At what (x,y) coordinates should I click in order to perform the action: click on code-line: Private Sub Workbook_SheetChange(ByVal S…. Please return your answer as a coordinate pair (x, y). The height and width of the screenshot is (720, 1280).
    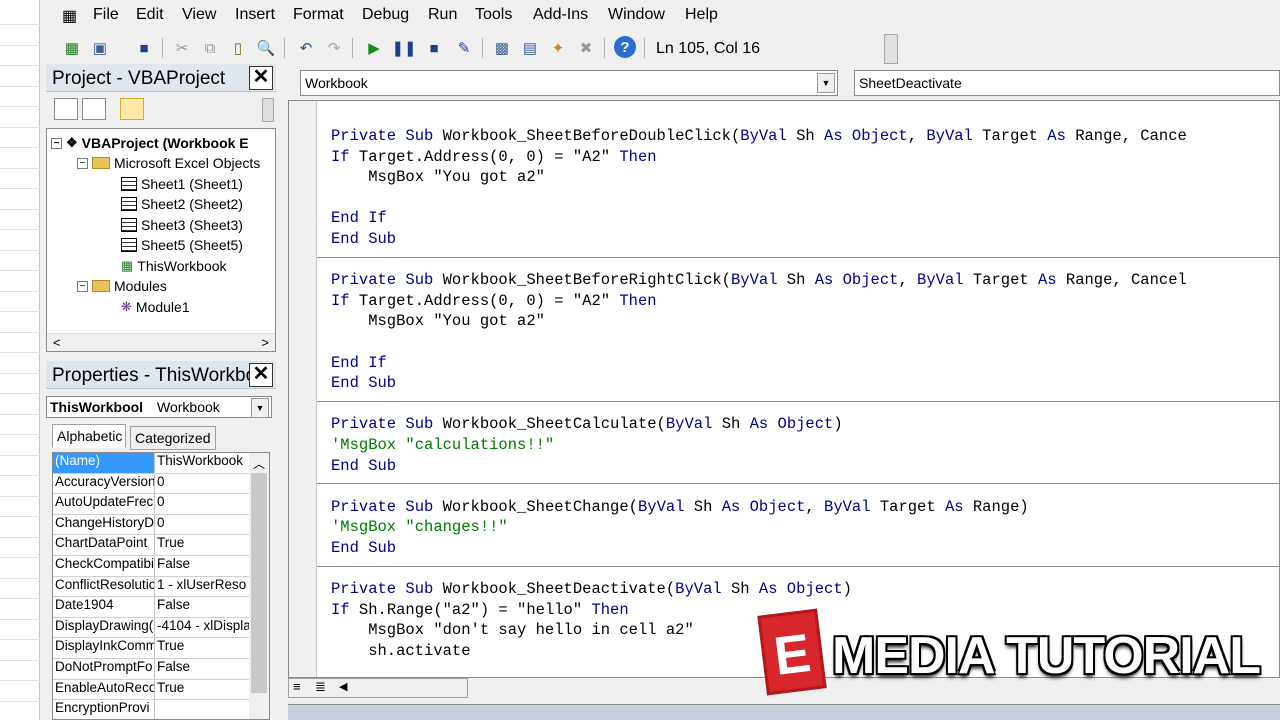
    Looking at the image, I should click on (680, 508).